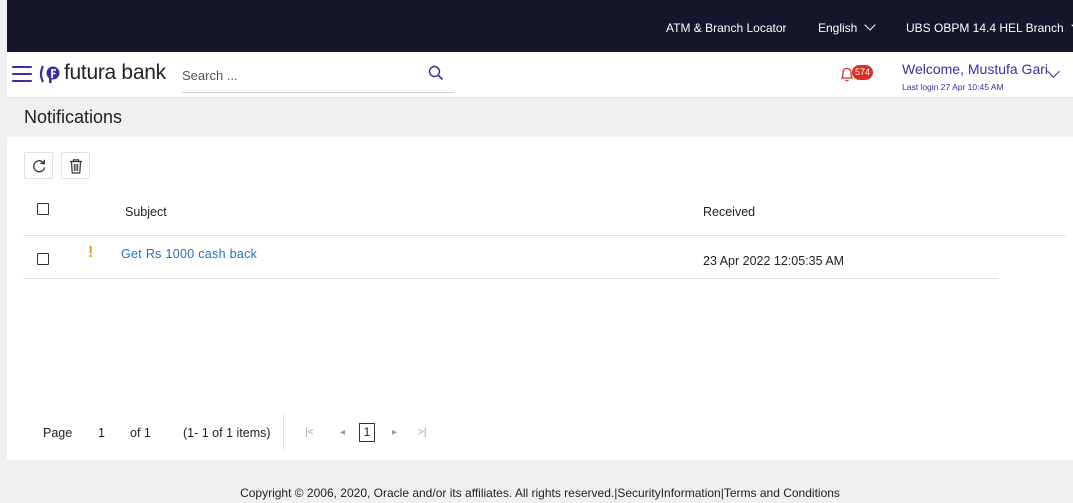 This screenshot has height=503, width=1073. What do you see at coordinates (101, 433) in the screenshot?
I see `pagination-current-page: 1` at bounding box center [101, 433].